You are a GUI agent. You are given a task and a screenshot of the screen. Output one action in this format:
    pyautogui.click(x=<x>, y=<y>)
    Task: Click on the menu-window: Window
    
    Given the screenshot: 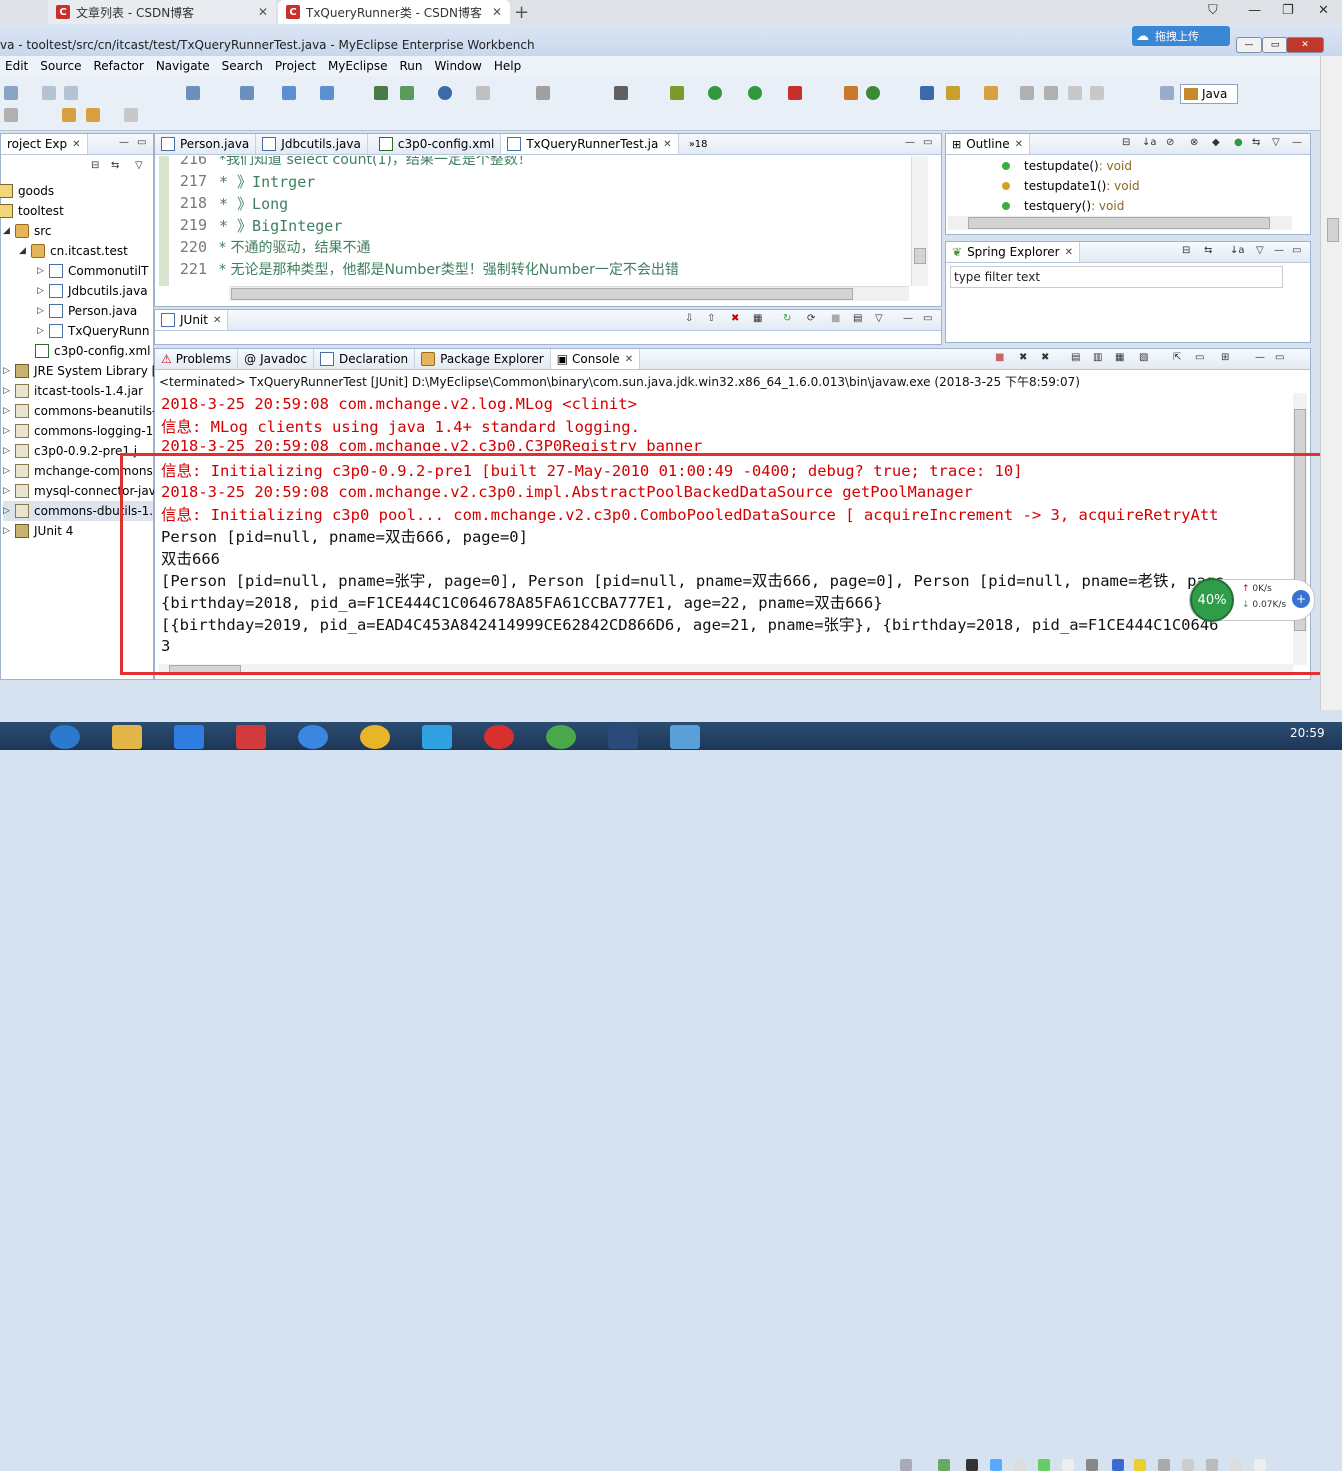 What is the action you would take?
    pyautogui.click(x=458, y=66)
    